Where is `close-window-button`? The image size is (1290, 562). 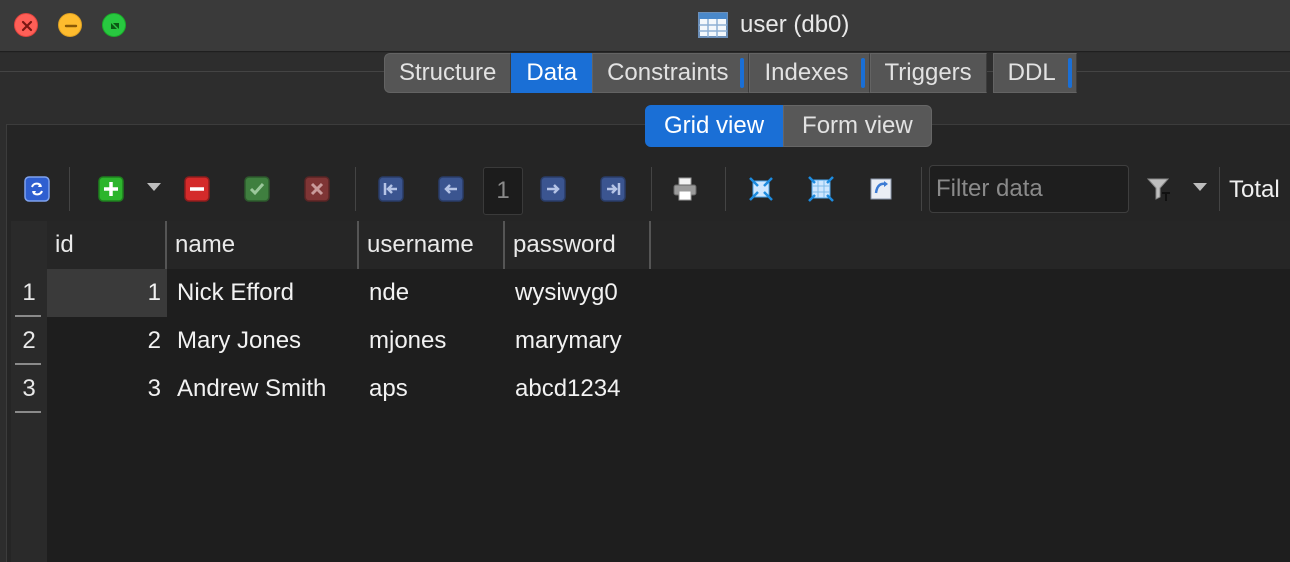
close-window-button is located at coordinates (26, 25).